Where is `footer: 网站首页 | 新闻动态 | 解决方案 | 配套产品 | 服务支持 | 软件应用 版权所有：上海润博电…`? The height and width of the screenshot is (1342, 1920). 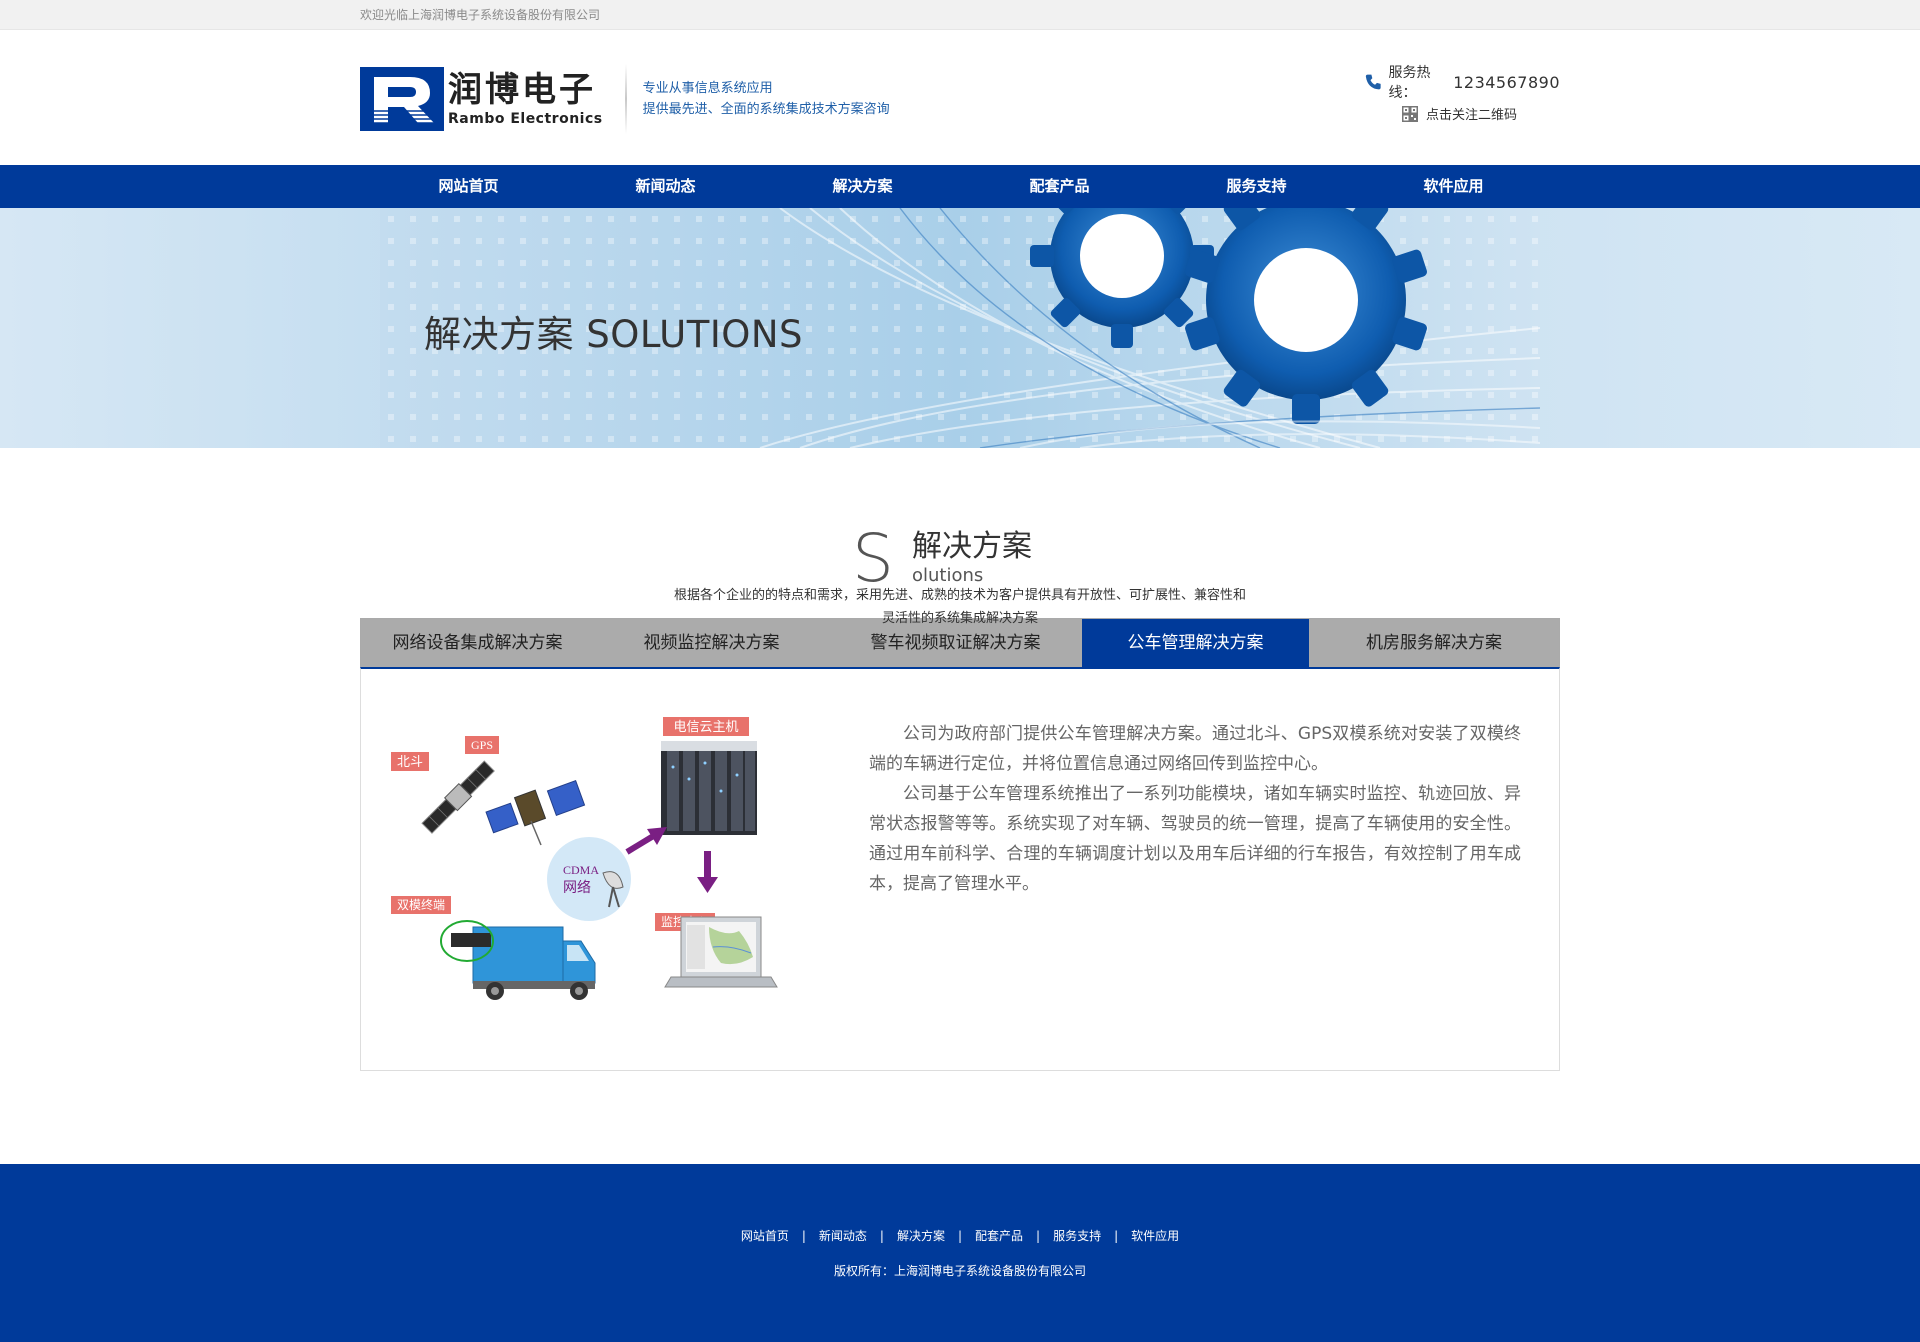 footer: 网站首页 | 新闻动态 | 解决方案 | 配套产品 | 服务支持 | 软件应用 版权所有：上海润博电… is located at coordinates (960, 1253).